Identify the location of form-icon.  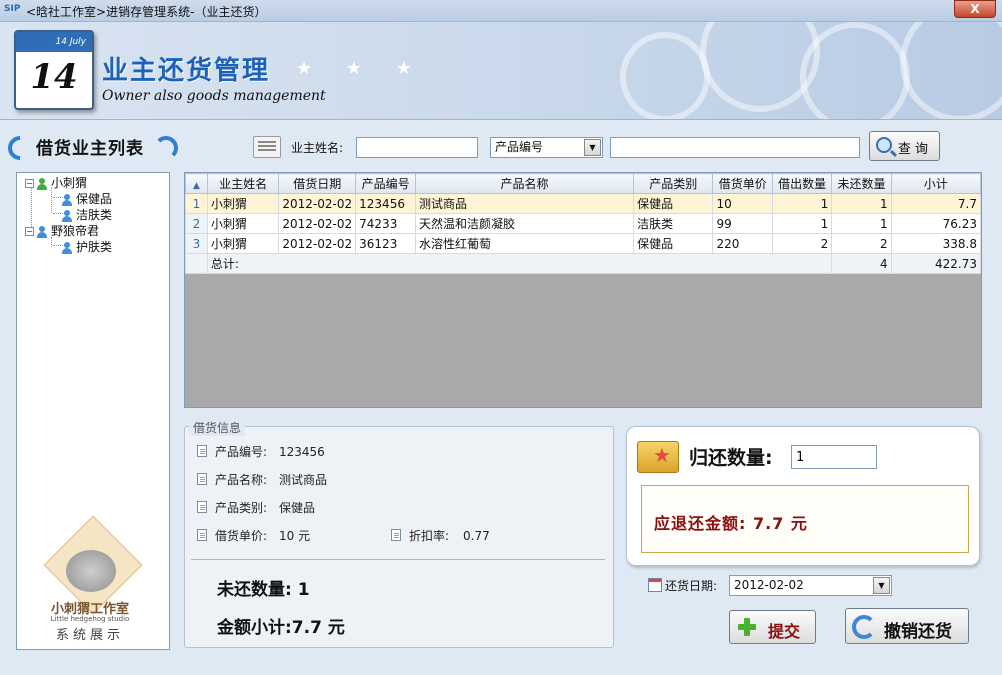
(267, 147).